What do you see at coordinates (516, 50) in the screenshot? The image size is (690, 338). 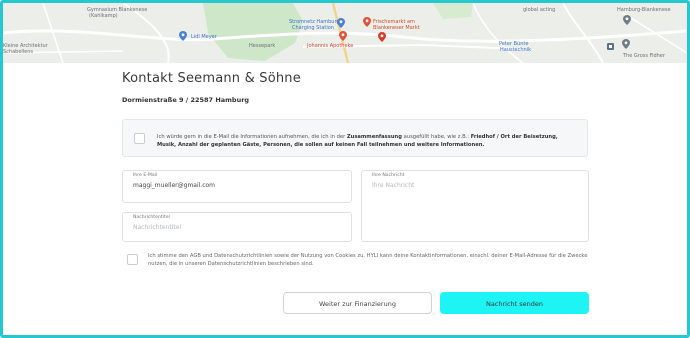 I see `map-label-peter-sub: Haustechnik` at bounding box center [516, 50].